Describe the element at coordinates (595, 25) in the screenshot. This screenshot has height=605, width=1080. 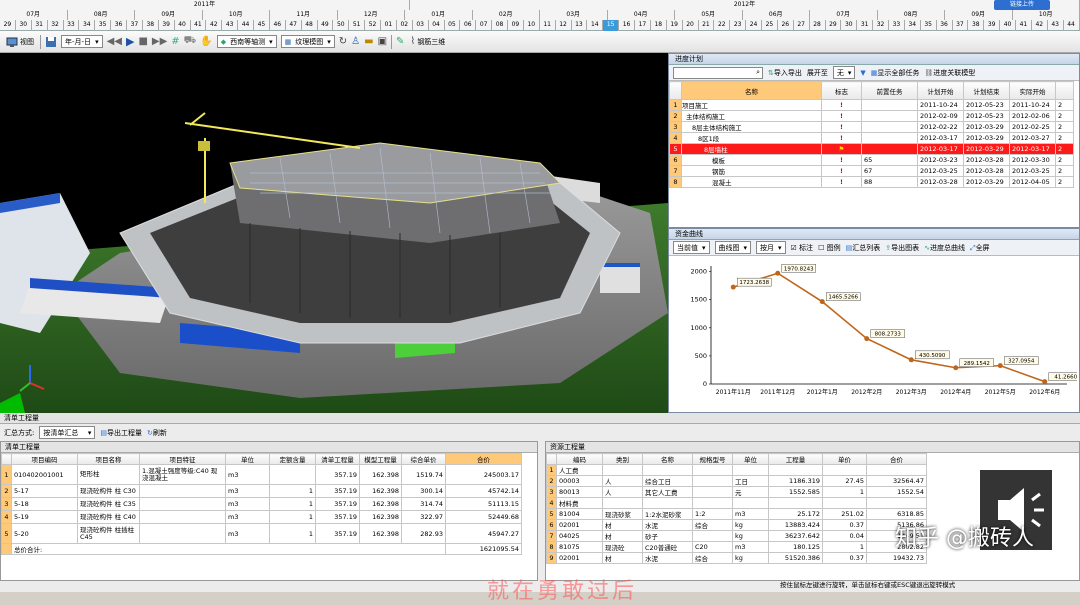
I see `timeline-week: 14` at that location.